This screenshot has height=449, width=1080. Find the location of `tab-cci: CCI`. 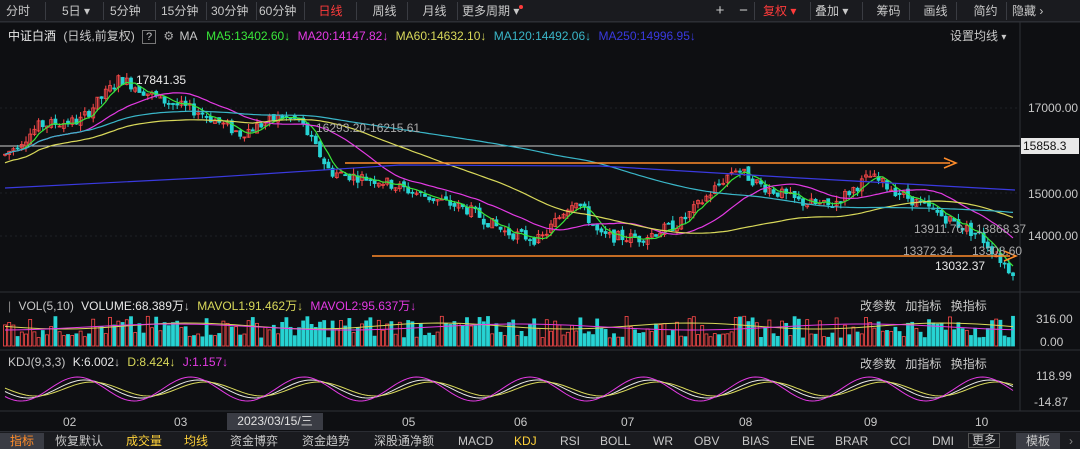

tab-cci: CCI is located at coordinates (900, 441).